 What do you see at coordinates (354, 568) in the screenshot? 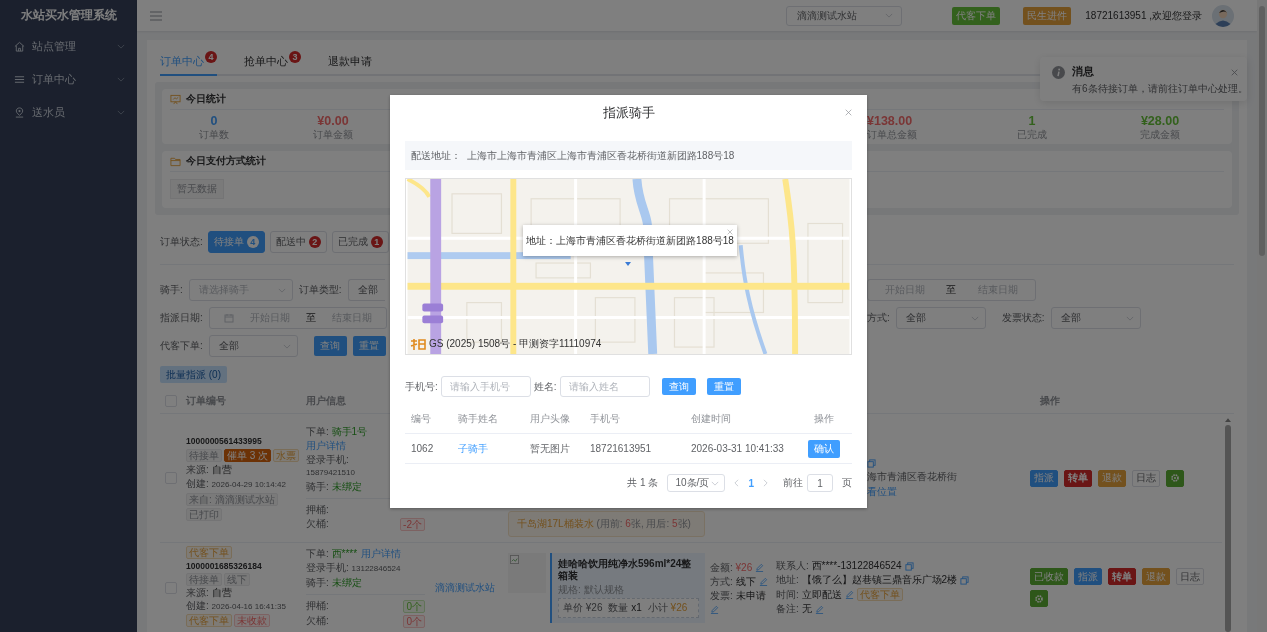
I see `phone-text: 登录手机: 13122846524` at bounding box center [354, 568].